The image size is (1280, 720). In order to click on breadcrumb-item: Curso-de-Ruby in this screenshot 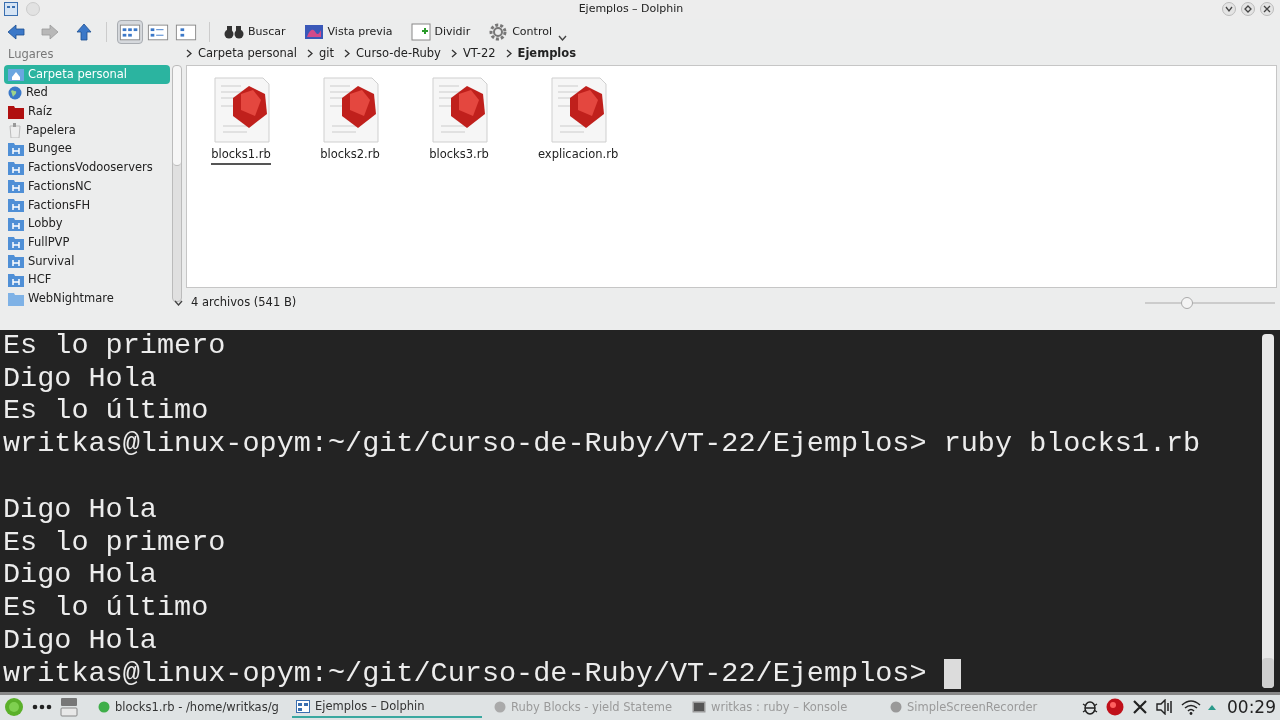, I will do `click(398, 54)`.